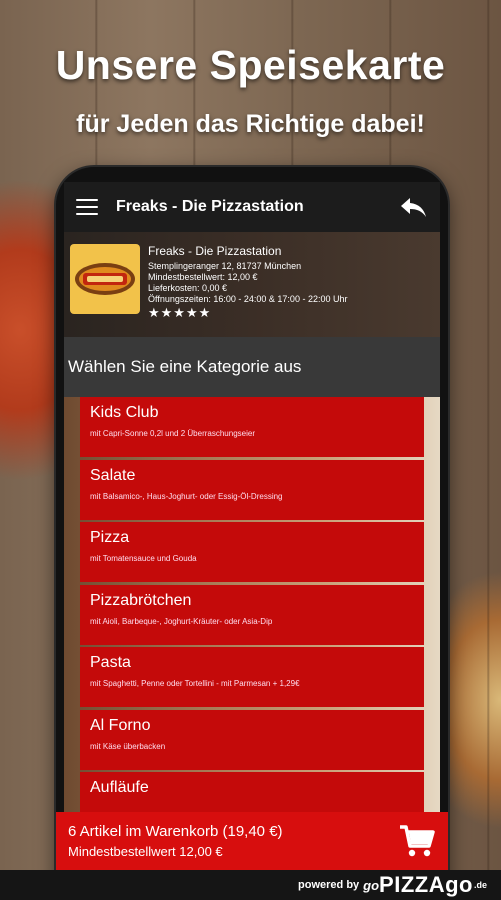 This screenshot has width=501, height=900. I want to click on category-title: Pizzabrötchen, so click(141, 600).